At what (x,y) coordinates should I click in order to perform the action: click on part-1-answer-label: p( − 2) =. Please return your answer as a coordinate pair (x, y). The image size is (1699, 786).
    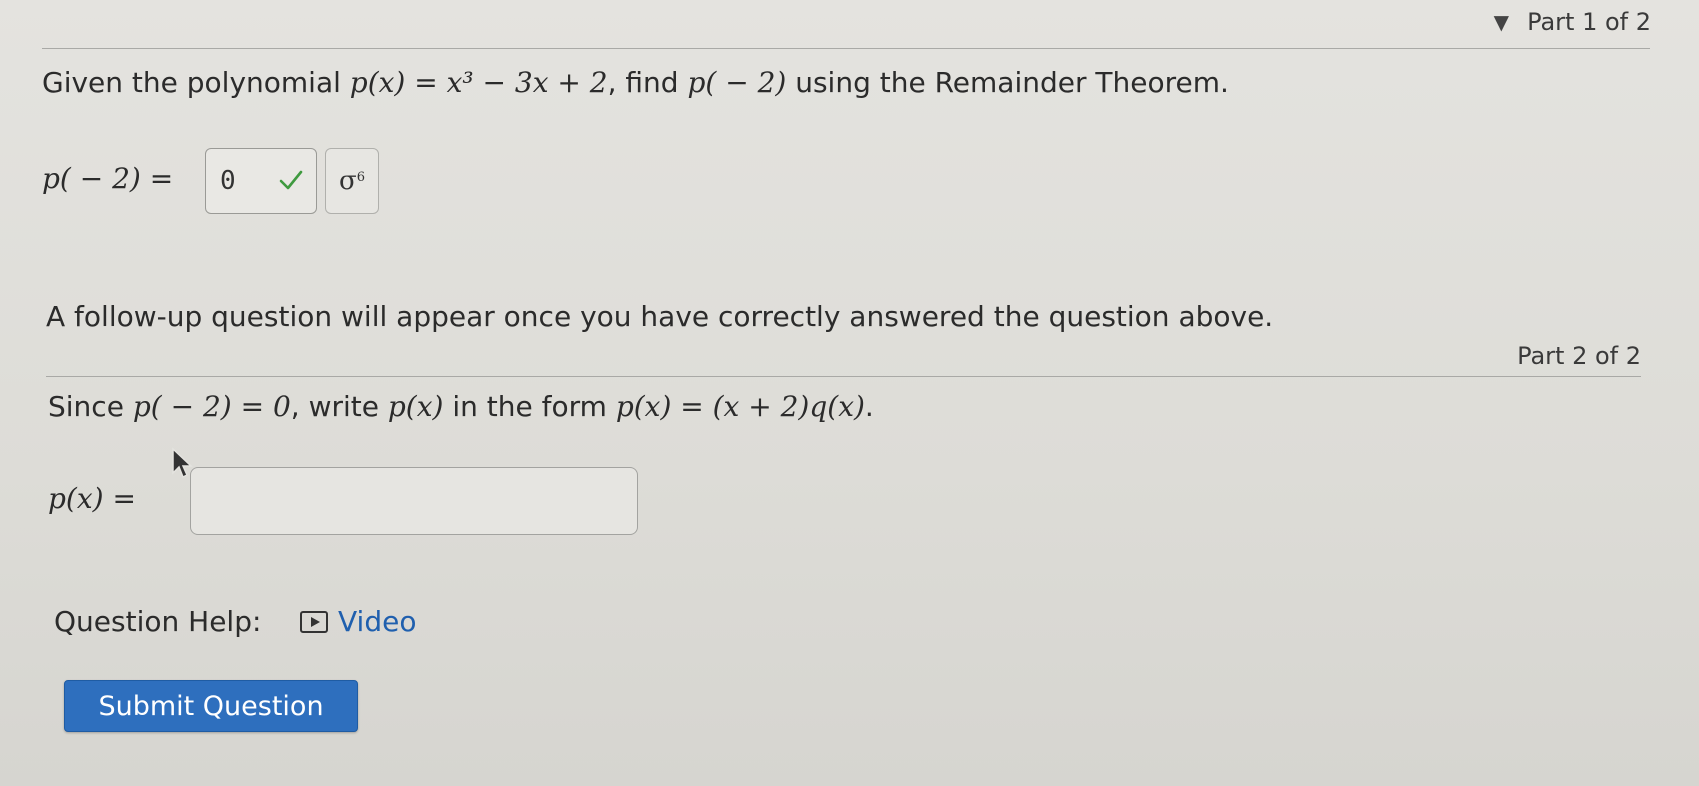
    Looking at the image, I should click on (108, 178).